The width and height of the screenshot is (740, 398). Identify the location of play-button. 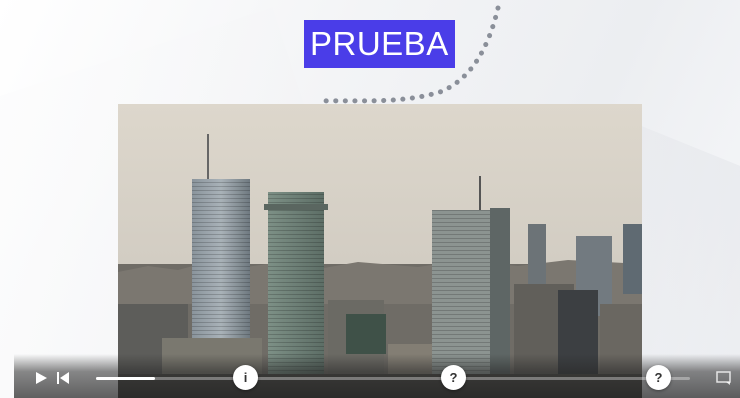
(41, 378).